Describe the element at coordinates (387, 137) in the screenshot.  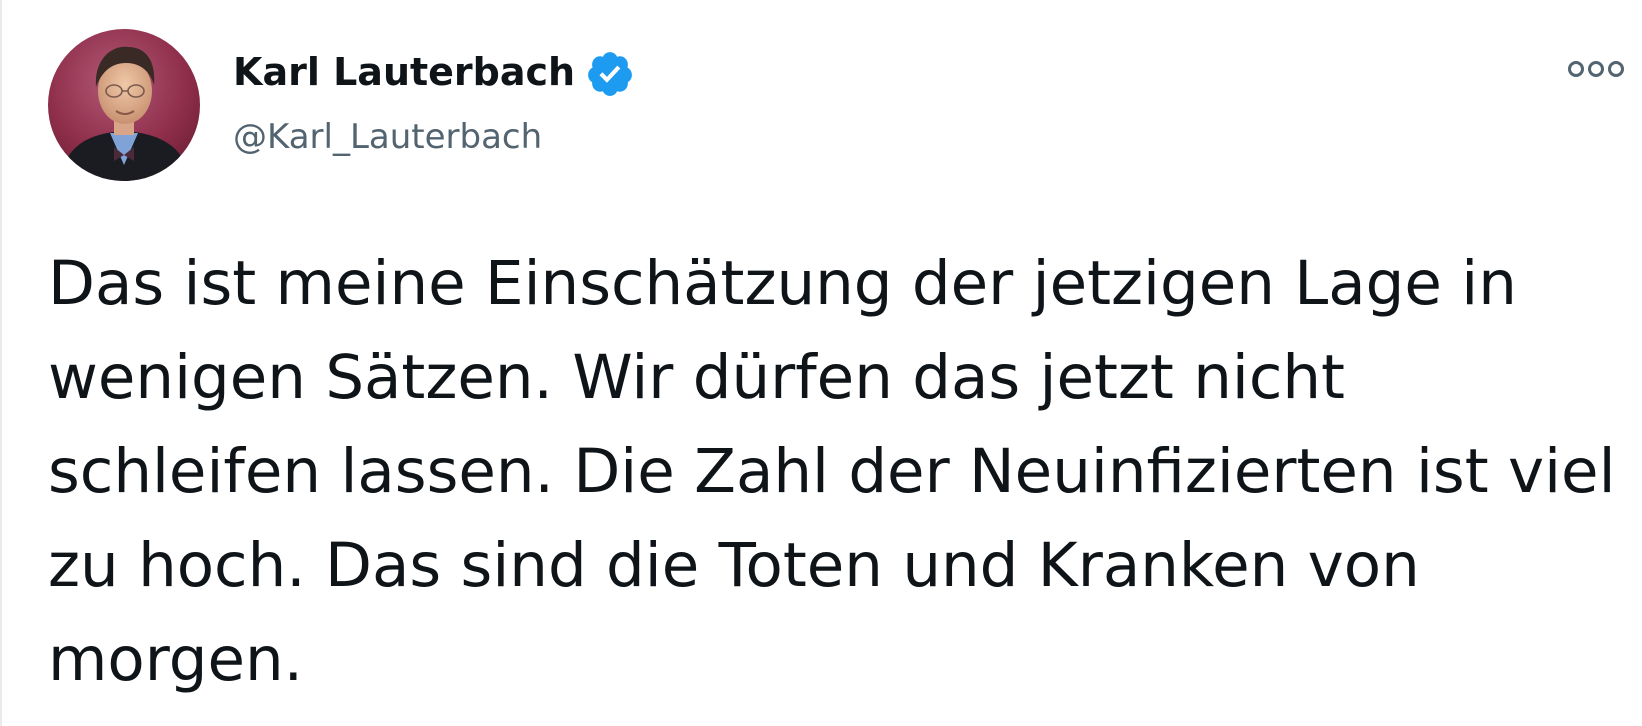
I see `author-handle: @Karl_Lauterbach` at that location.